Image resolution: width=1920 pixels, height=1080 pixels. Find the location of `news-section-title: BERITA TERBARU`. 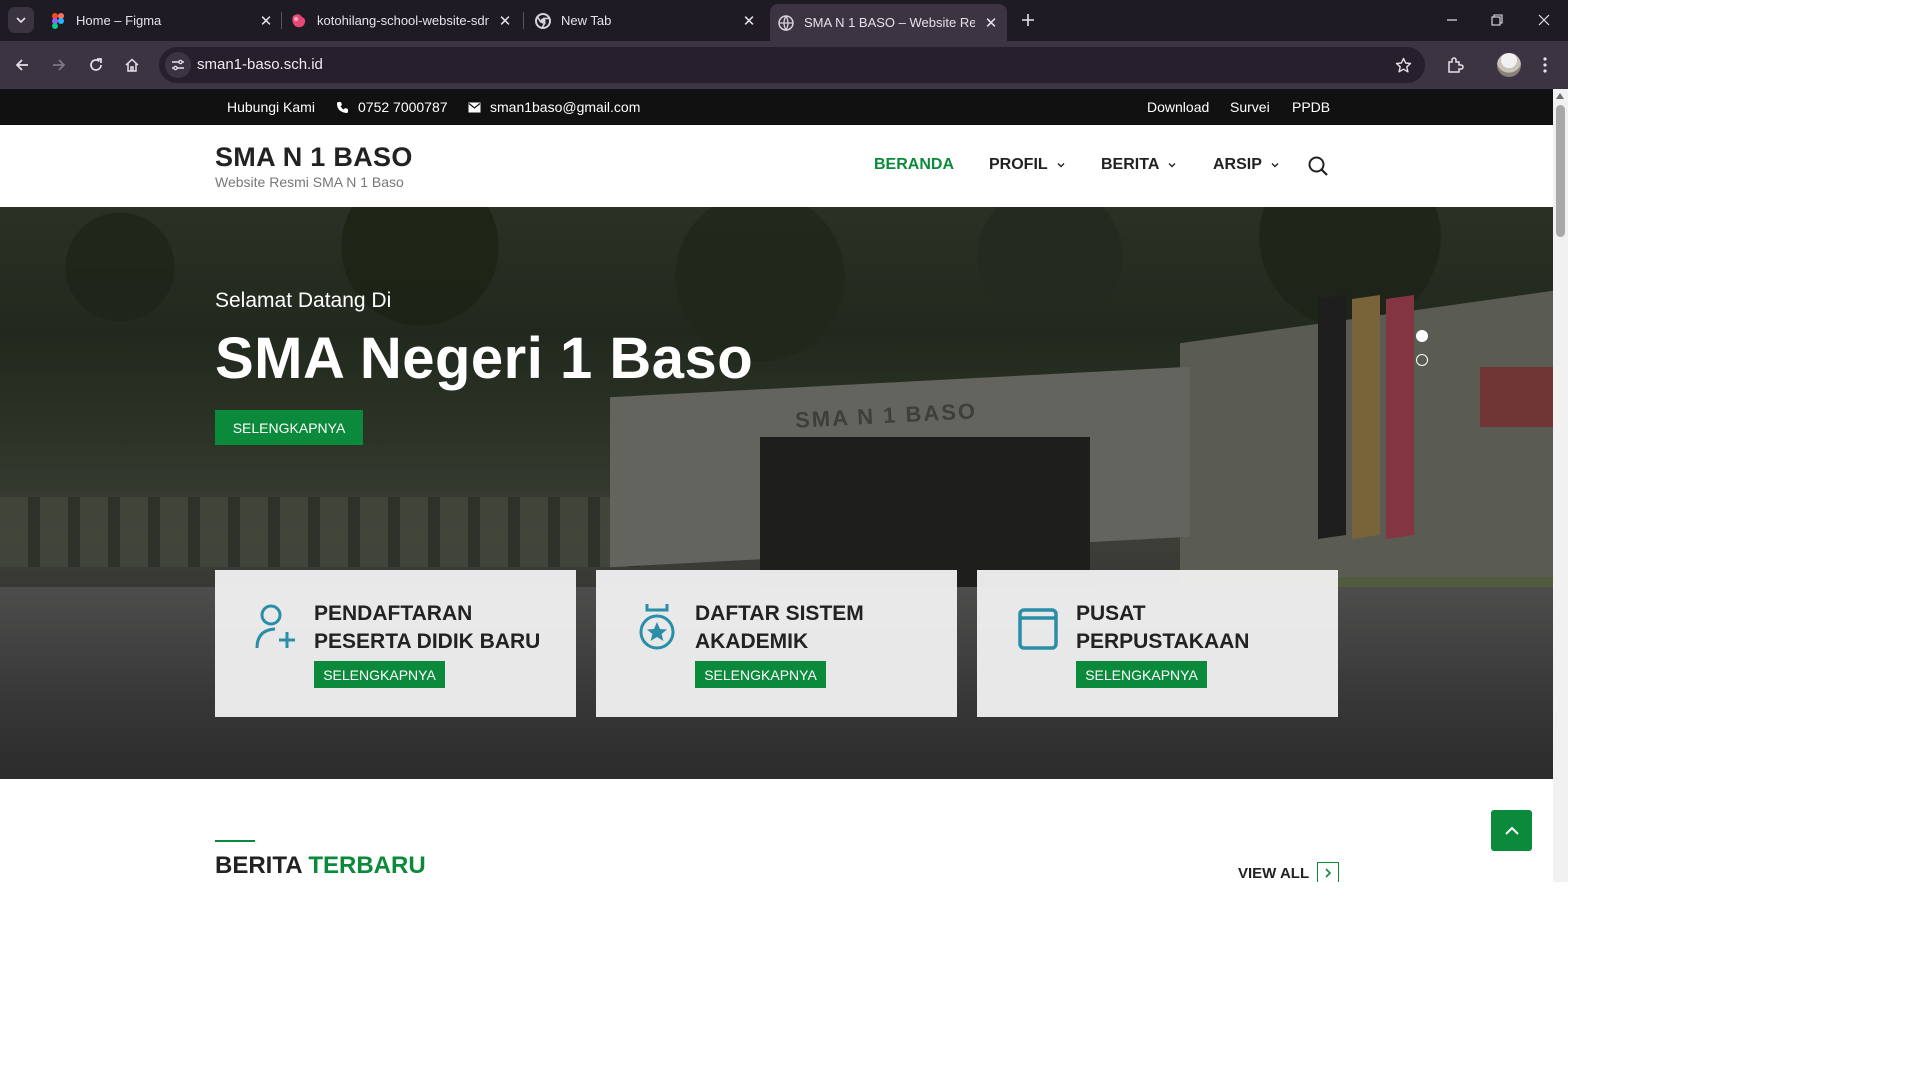

news-section-title: BERITA TERBARU is located at coordinates (320, 866).